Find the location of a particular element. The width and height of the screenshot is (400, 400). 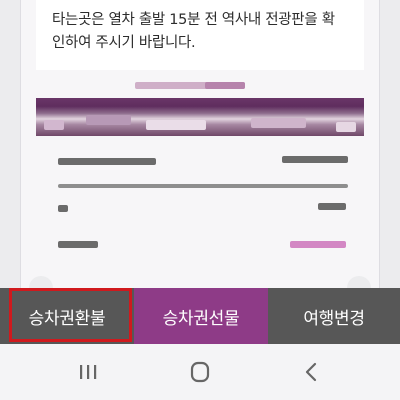

trip-change-button: 여행변경 is located at coordinates (334, 316).